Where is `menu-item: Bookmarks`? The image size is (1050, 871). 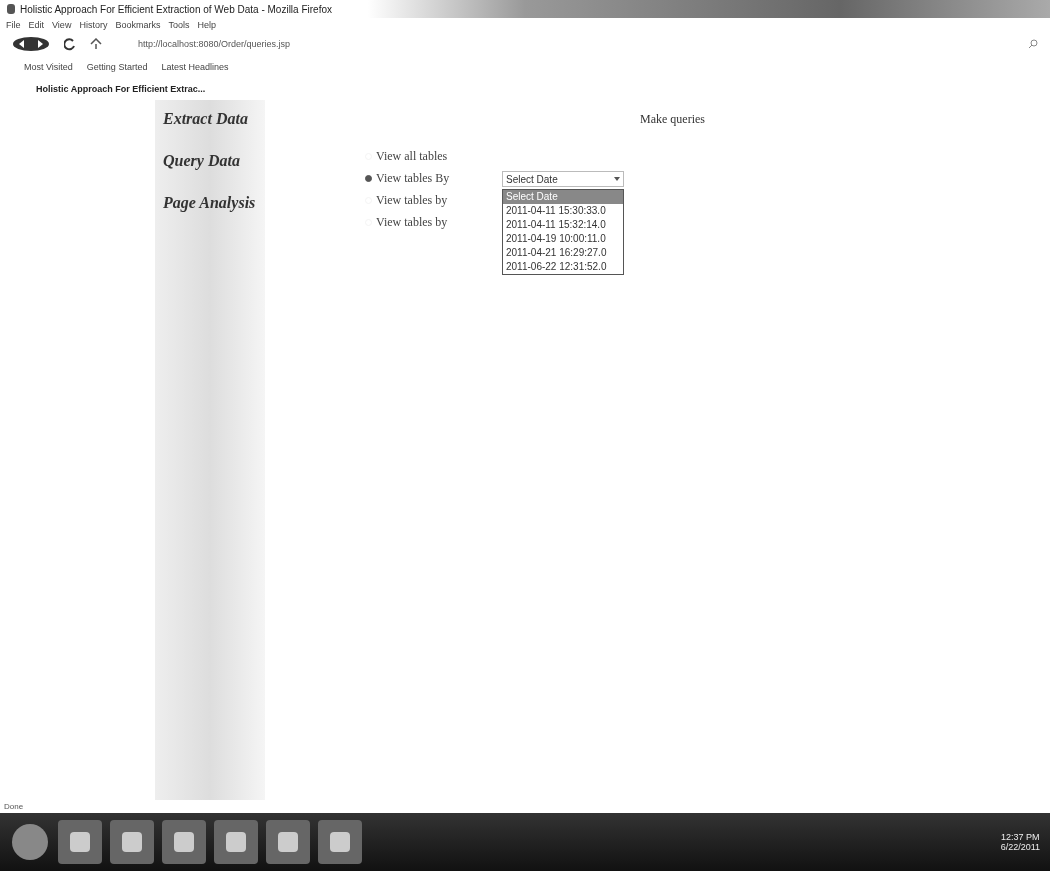 menu-item: Bookmarks is located at coordinates (138, 25).